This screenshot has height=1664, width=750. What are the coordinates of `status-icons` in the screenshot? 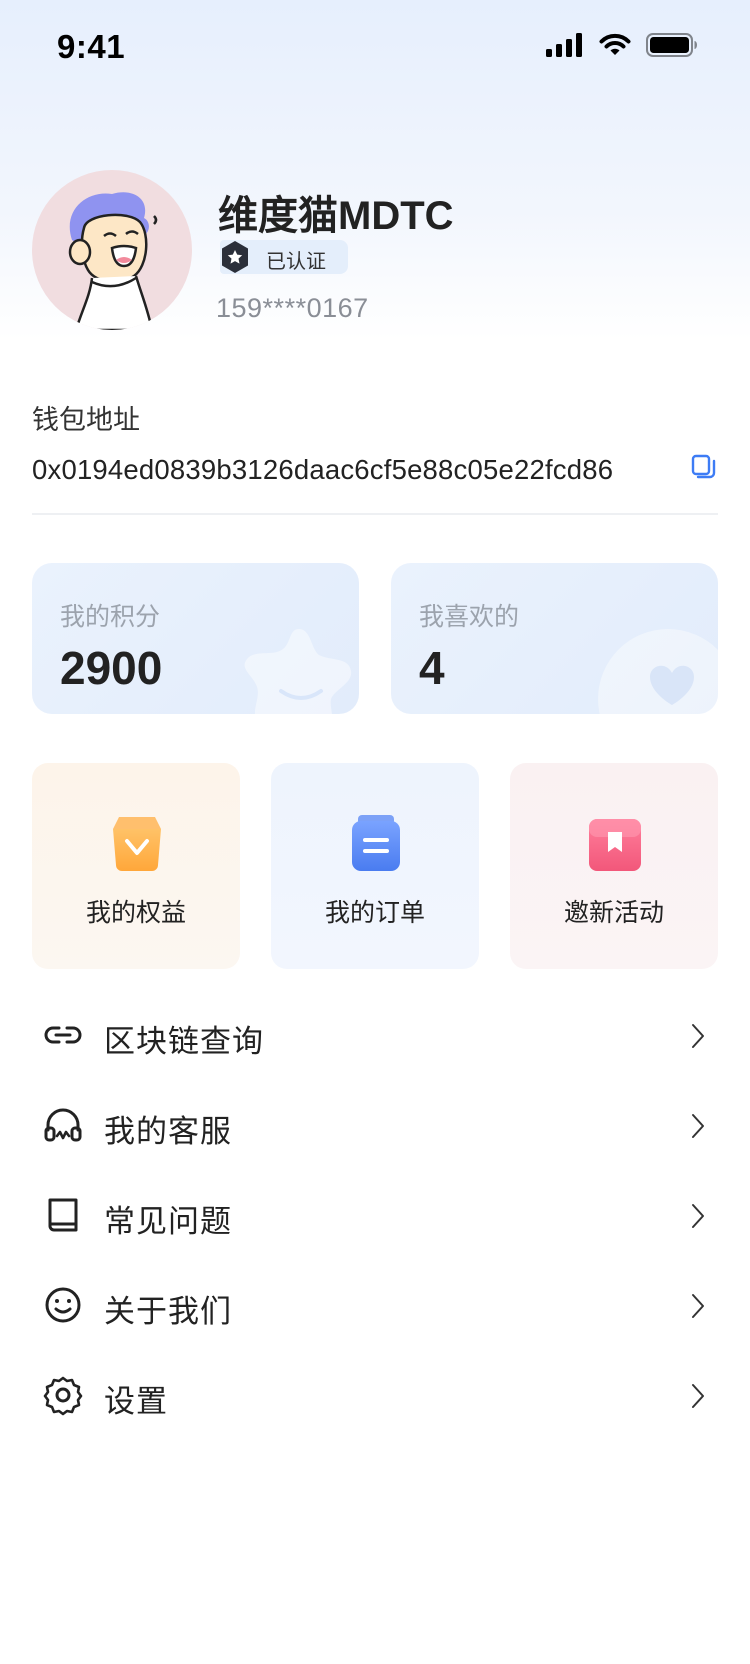 It's located at (622, 45).